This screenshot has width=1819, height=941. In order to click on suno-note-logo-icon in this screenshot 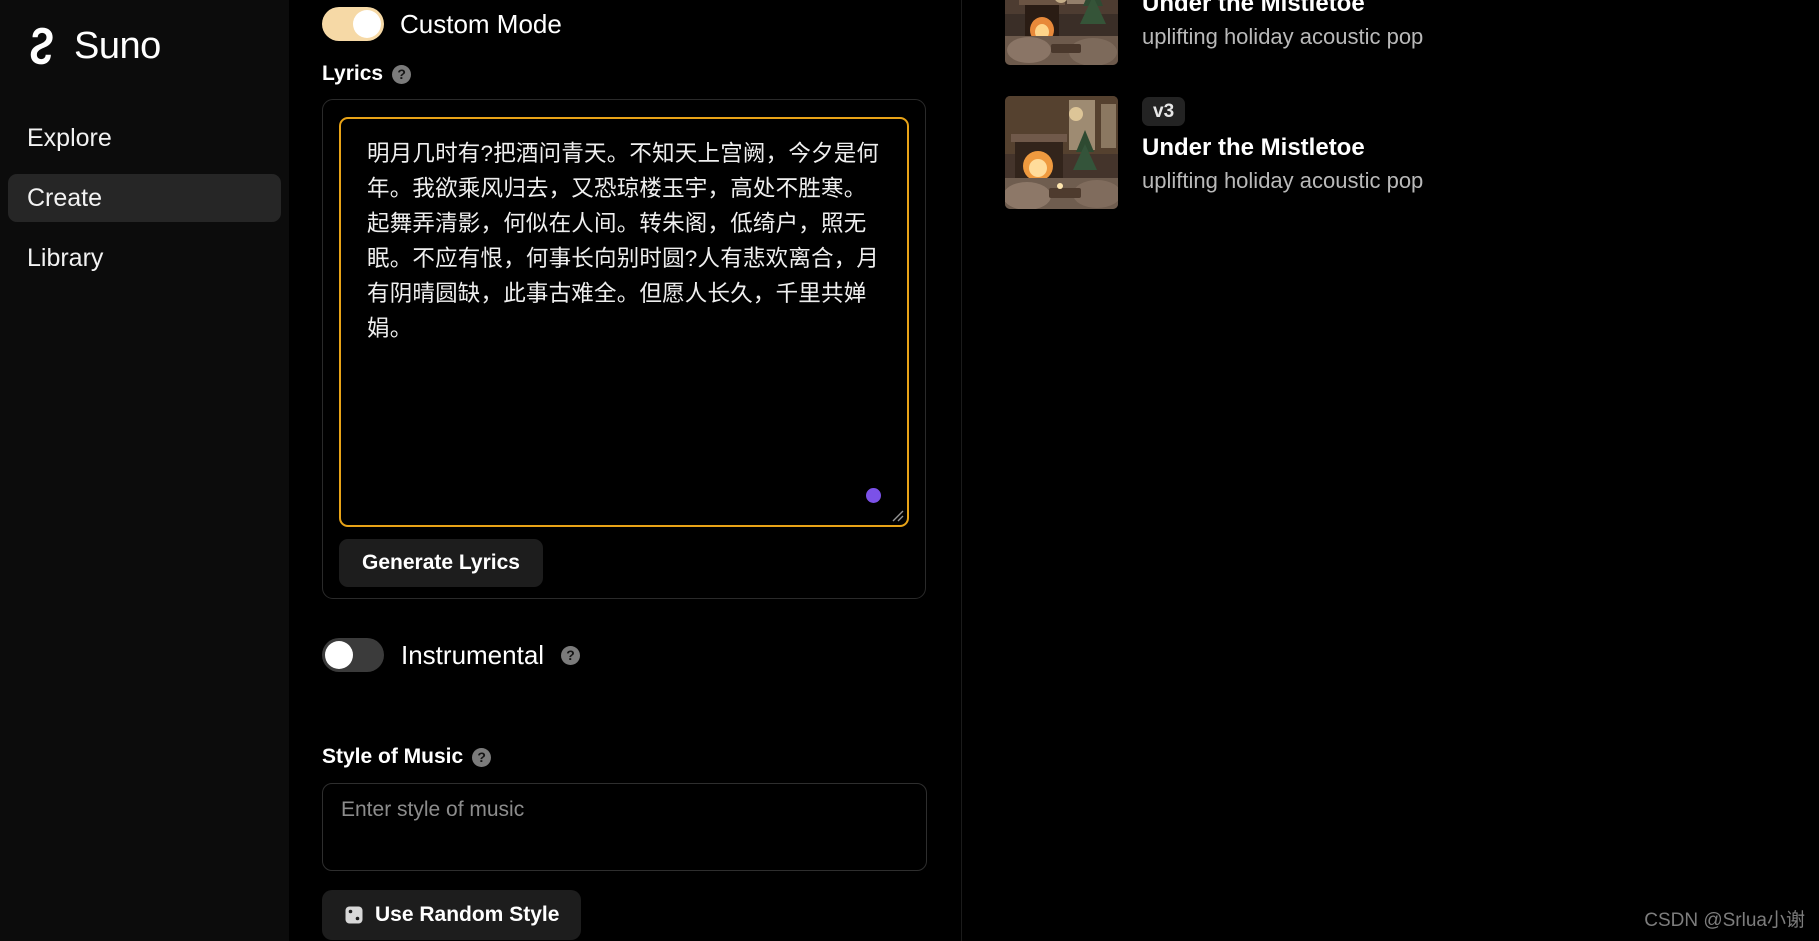, I will do `click(41, 46)`.